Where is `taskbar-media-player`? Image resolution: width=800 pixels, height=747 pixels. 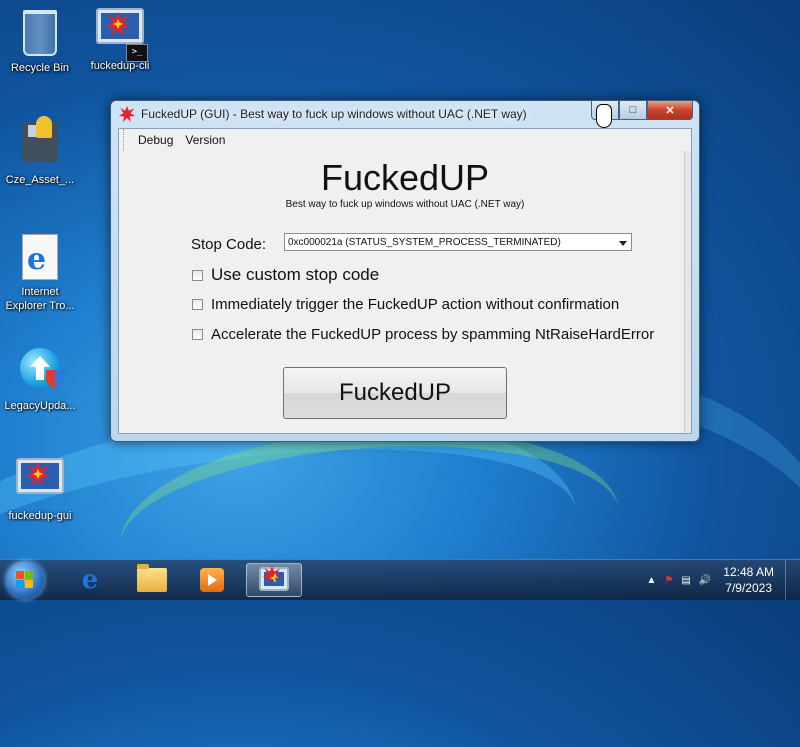
taskbar-media-player is located at coordinates (212, 580).